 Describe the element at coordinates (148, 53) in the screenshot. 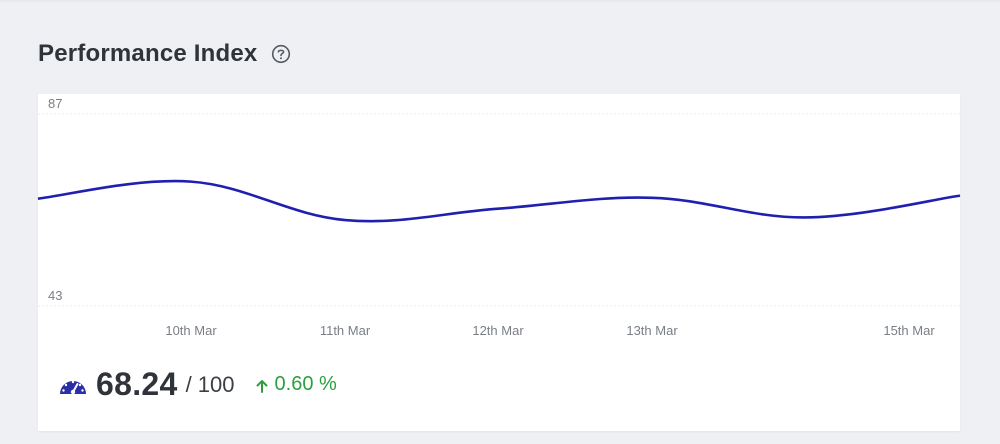

I see `page-title: Performance Index` at that location.